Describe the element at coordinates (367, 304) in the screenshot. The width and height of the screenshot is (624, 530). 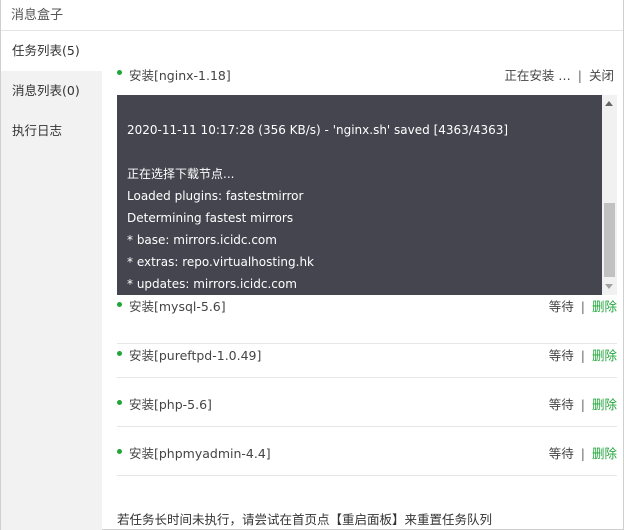
I see `task-header: 安装[mysql-5.6] 等待 | 删除` at that location.